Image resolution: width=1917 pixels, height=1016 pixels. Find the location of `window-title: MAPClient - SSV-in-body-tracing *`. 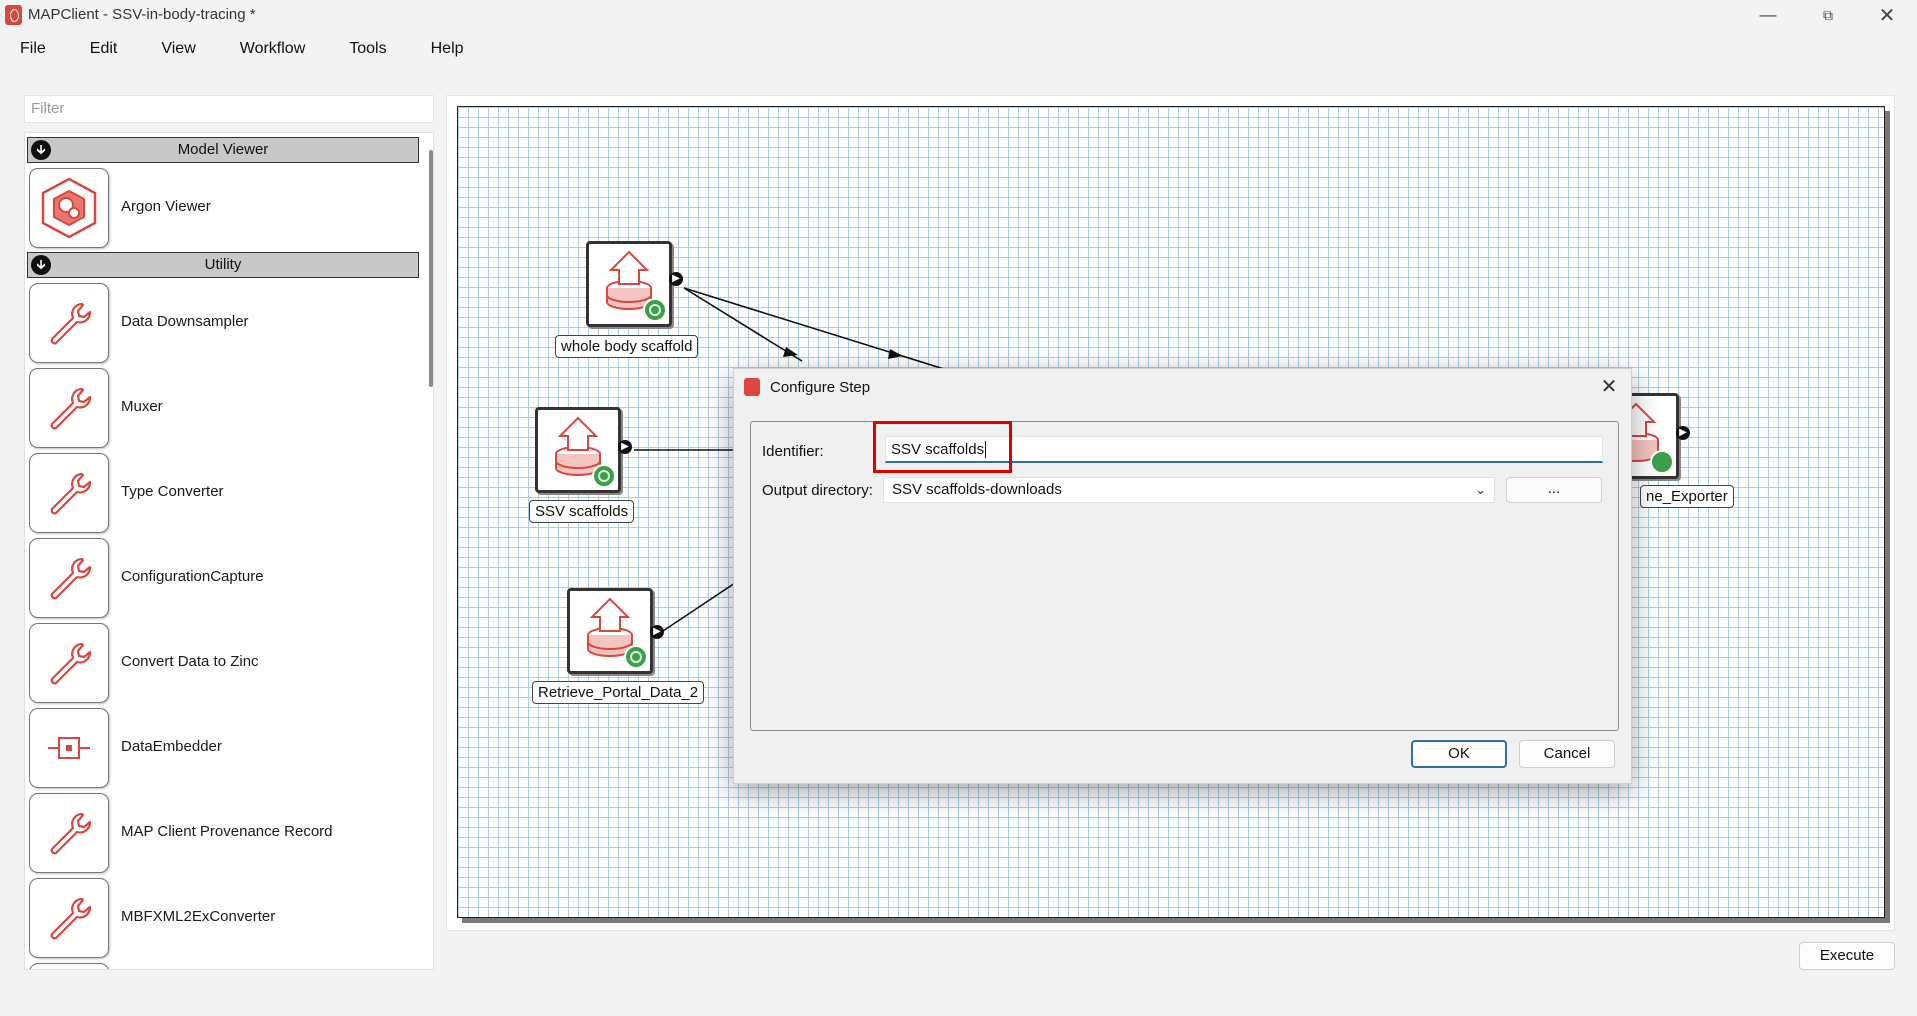

window-title: MAPClient - SSV-in-body-tracing * is located at coordinates (142, 14).